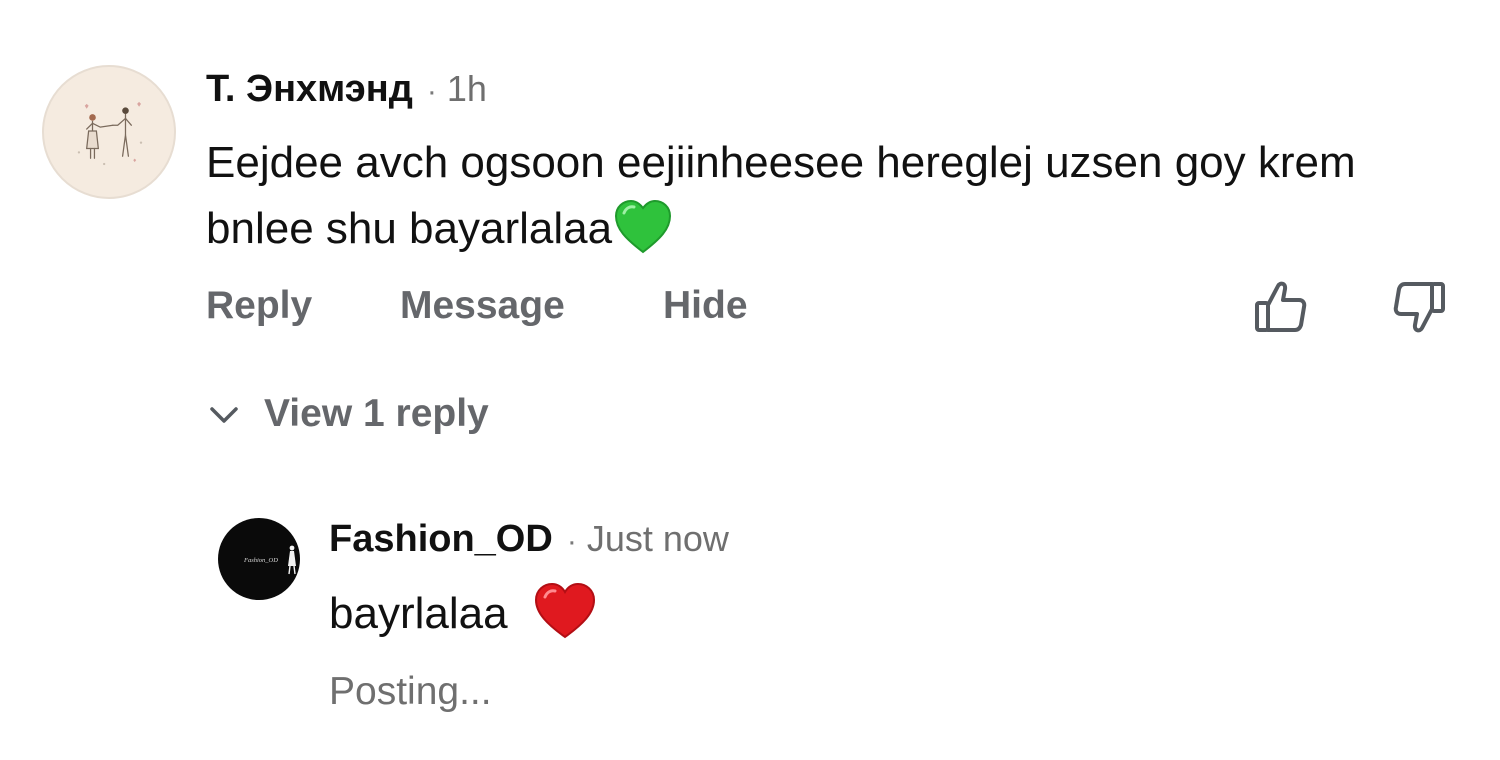 Image resolution: width=1500 pixels, height=760 pixels. I want to click on reply-header: Fashion_OD · Just now, so click(529, 543).